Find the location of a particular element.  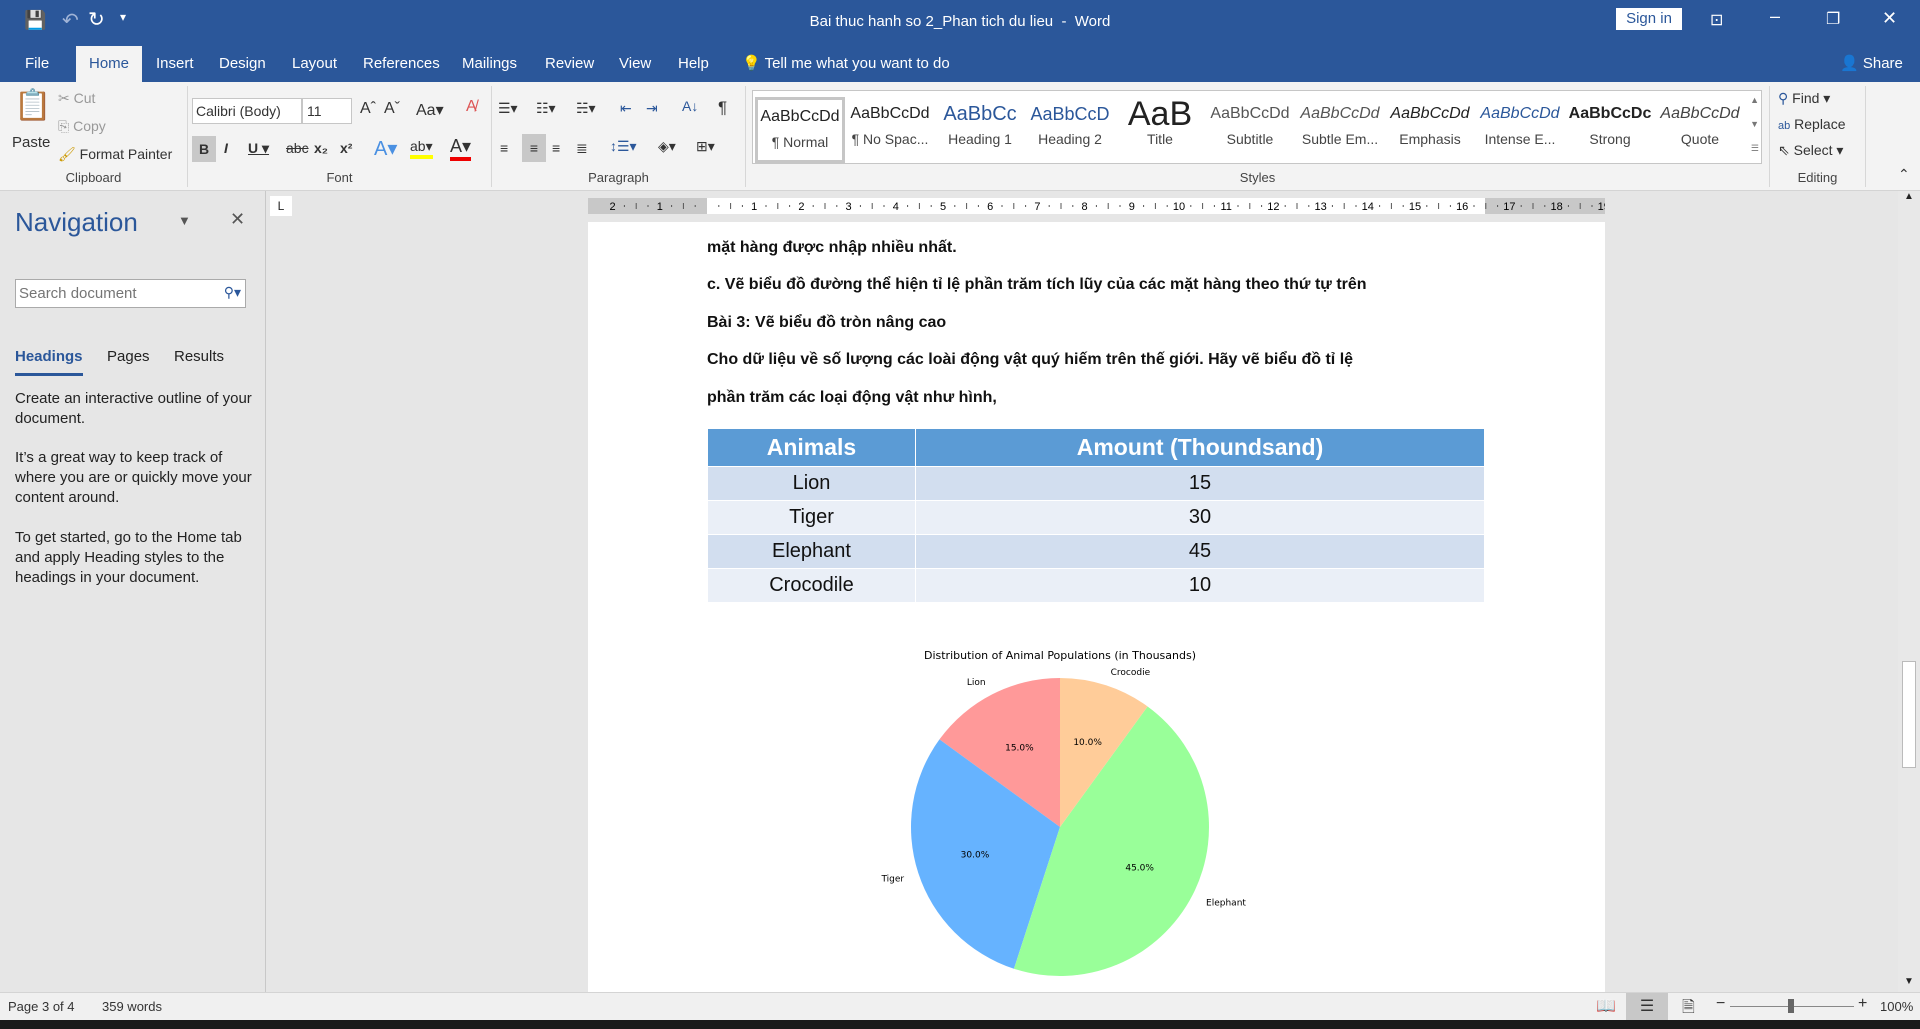

style-title: AaB Title is located at coordinates (1160, 130).